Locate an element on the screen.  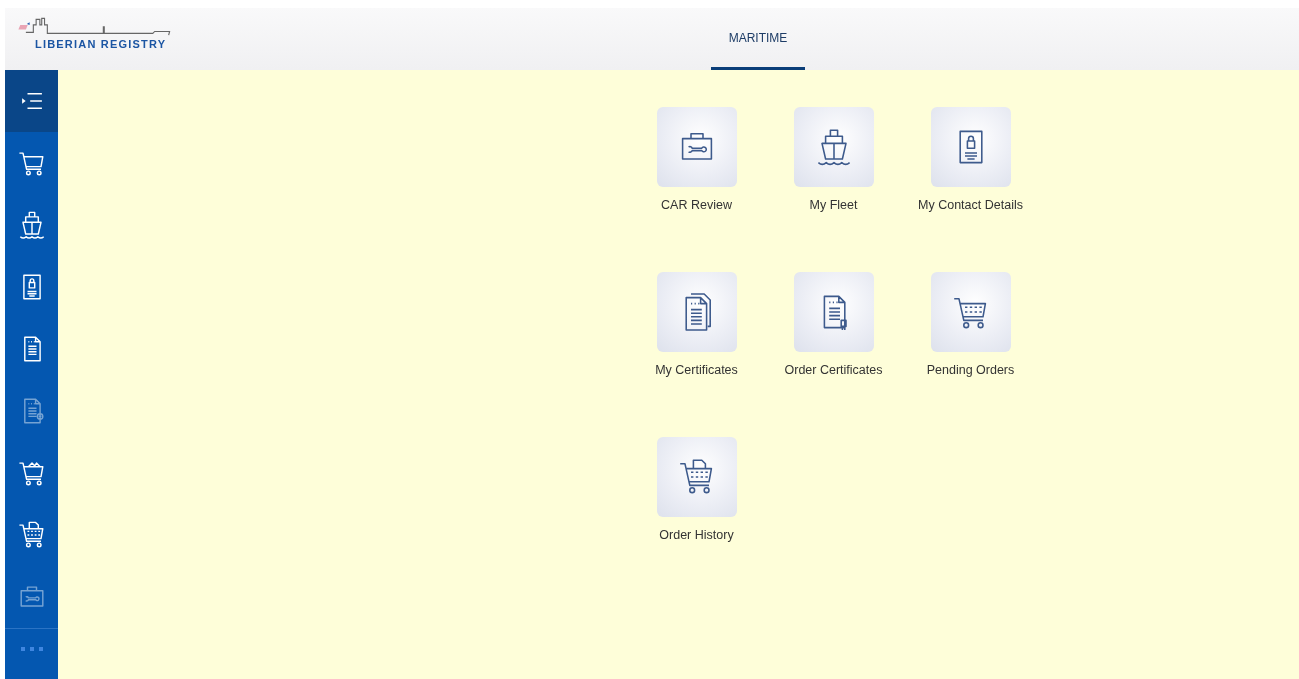
tile-label: Pending Orders is located at coordinates (970, 388).